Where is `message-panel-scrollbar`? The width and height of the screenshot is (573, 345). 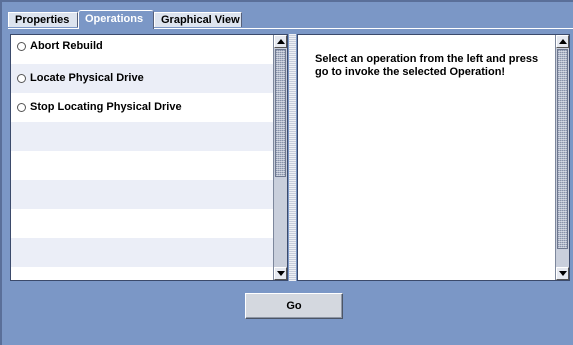
message-panel-scrollbar is located at coordinates (562, 157).